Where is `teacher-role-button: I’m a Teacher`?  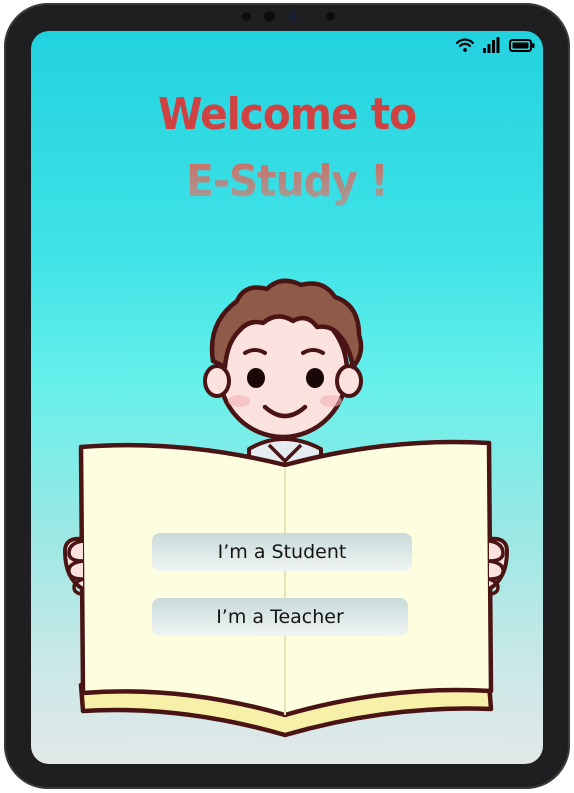
teacher-role-button: I’m a Teacher is located at coordinates (280, 617).